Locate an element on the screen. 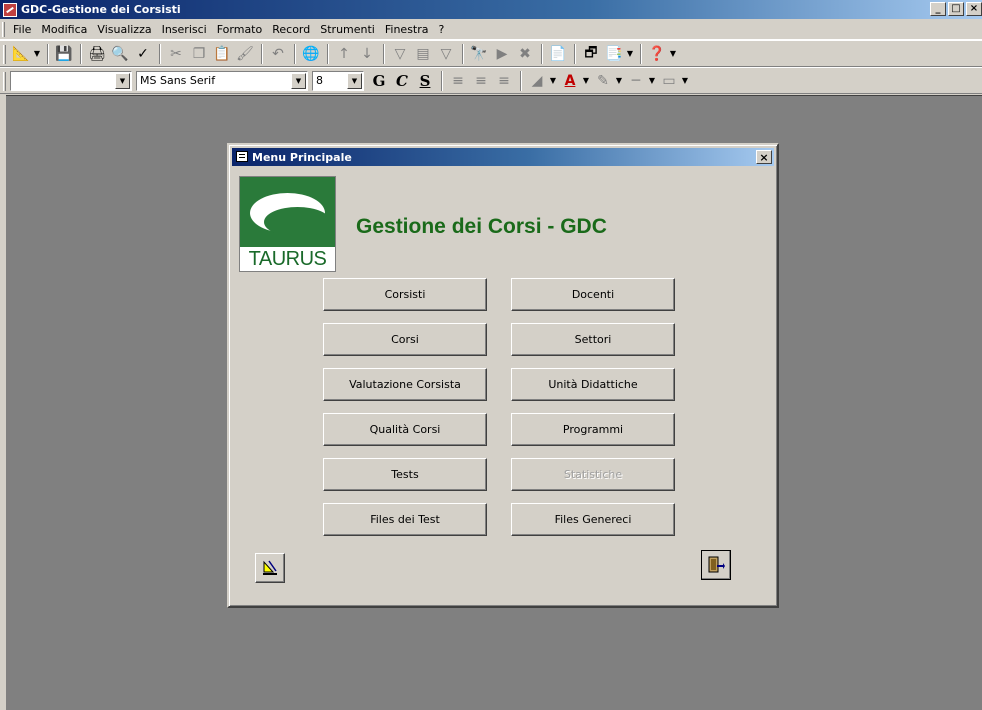  window-titlebar: GDC-Gestione dei Corsisti _ □ × is located at coordinates (491, 9).